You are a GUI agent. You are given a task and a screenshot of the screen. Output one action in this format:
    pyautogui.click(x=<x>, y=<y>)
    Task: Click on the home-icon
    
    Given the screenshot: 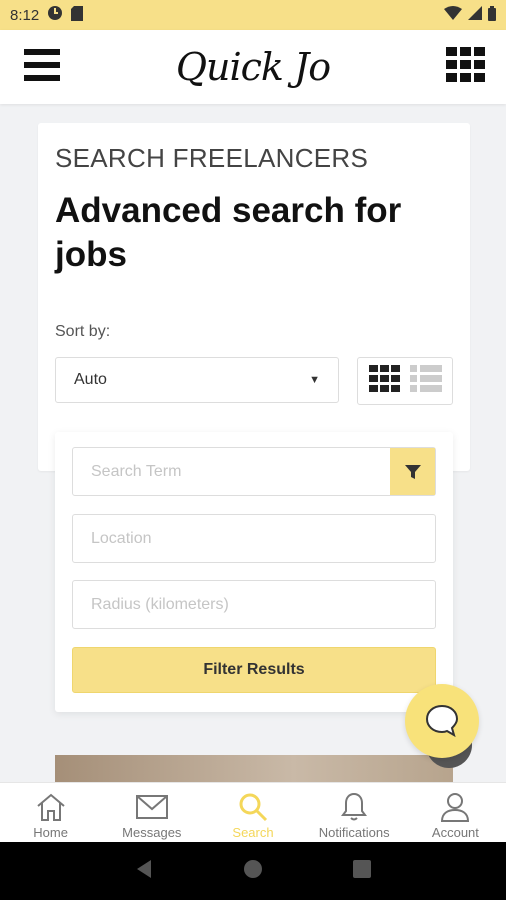 What is the action you would take?
    pyautogui.click(x=51, y=807)
    